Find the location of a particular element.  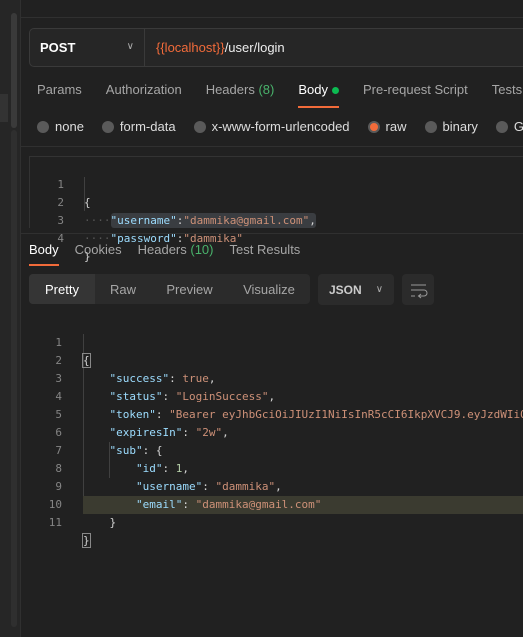

tab-headers: Headers (8) is located at coordinates (240, 94).